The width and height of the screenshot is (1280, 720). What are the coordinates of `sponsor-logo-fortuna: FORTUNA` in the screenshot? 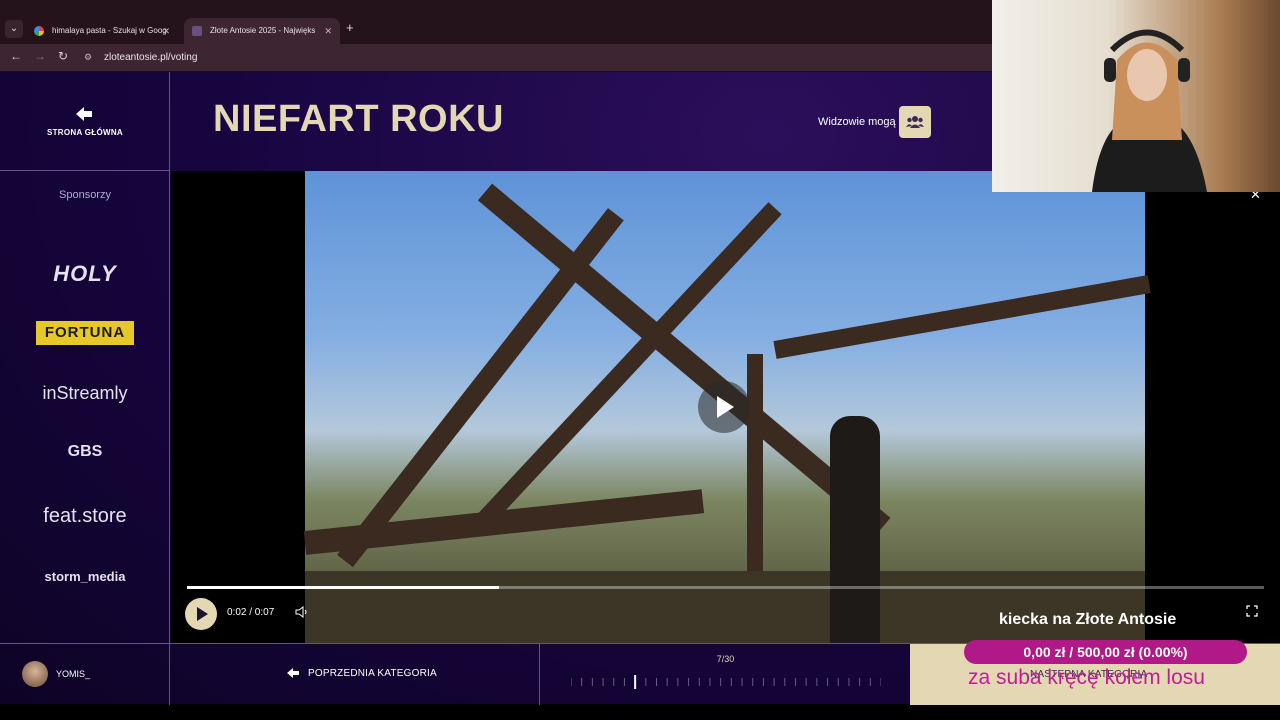 It's located at (85, 333).